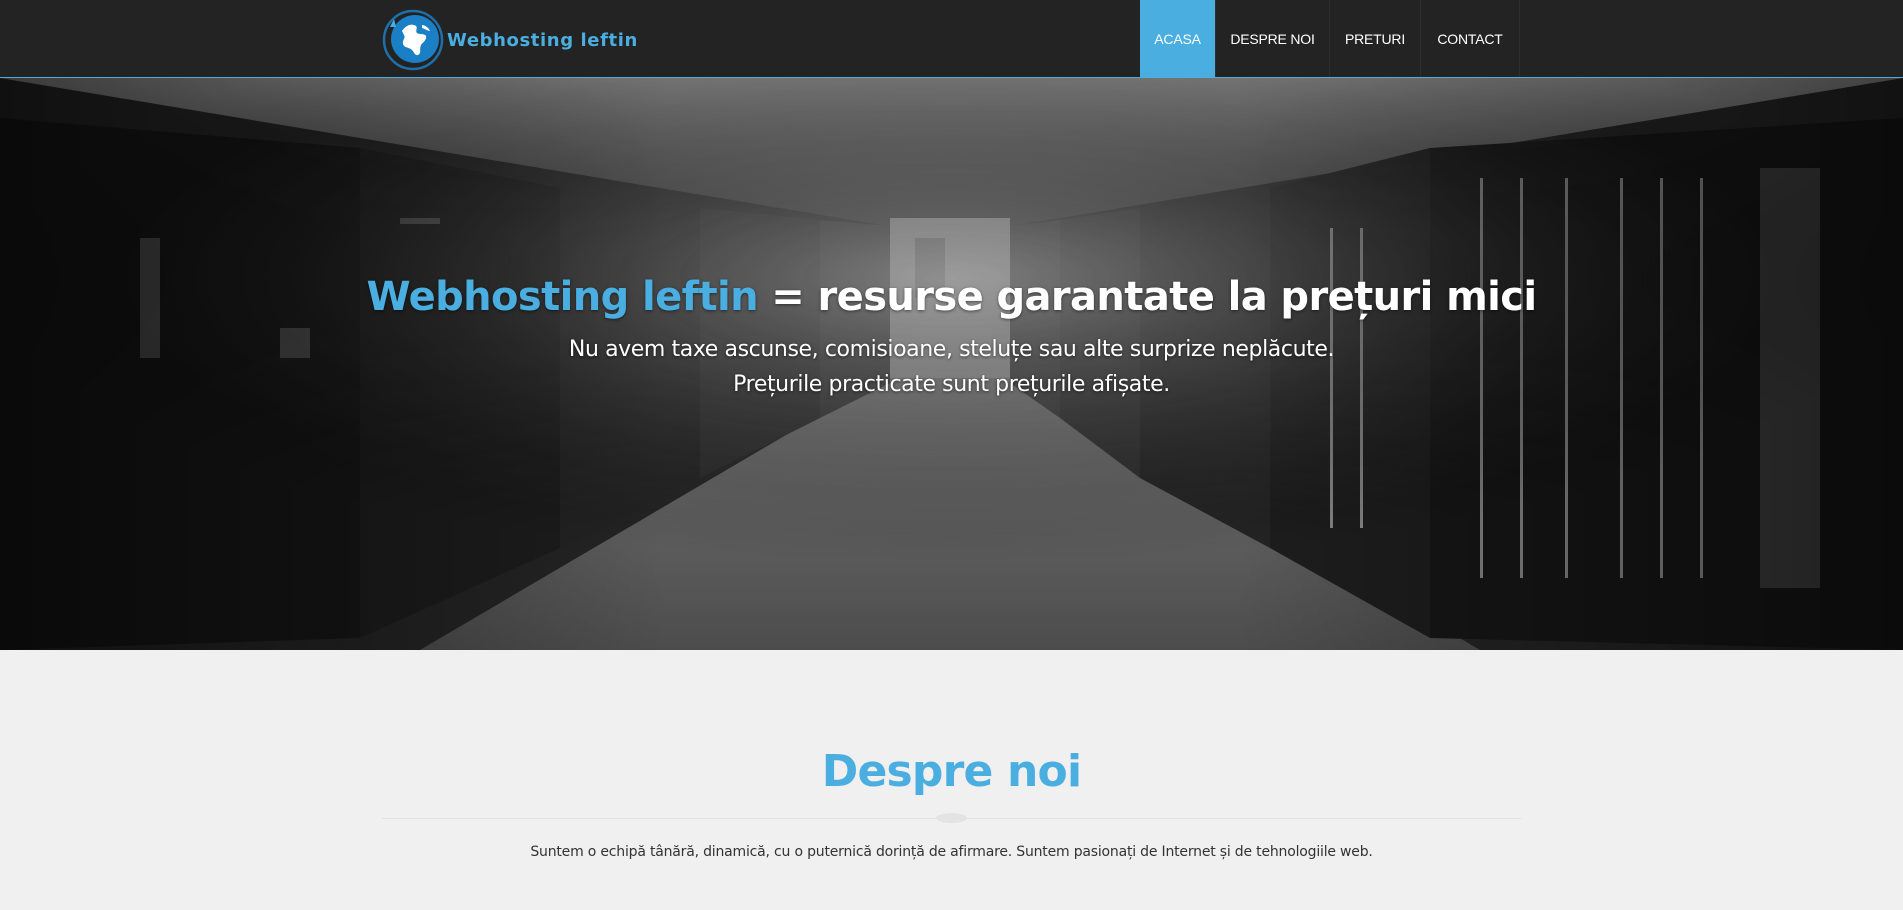  What do you see at coordinates (1273, 38) in the screenshot?
I see `nav-item-despre-noi: DESPRE NOI` at bounding box center [1273, 38].